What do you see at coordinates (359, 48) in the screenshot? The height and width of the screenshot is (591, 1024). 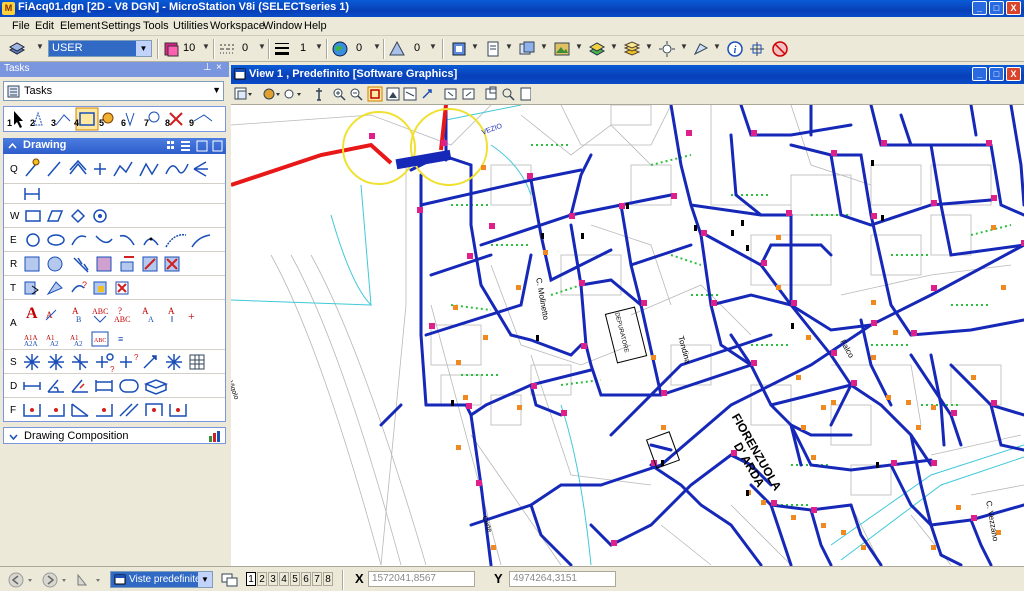 I see `active-transparency-value: 0` at bounding box center [359, 48].